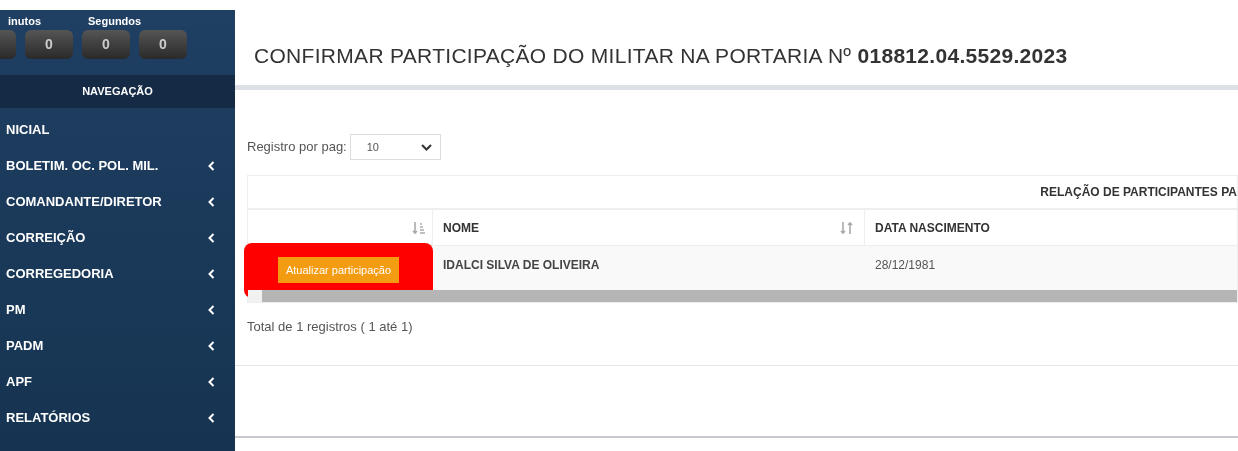 This screenshot has width=1238, height=451. I want to click on nav-item: CORREIÇÃO, so click(117, 238).